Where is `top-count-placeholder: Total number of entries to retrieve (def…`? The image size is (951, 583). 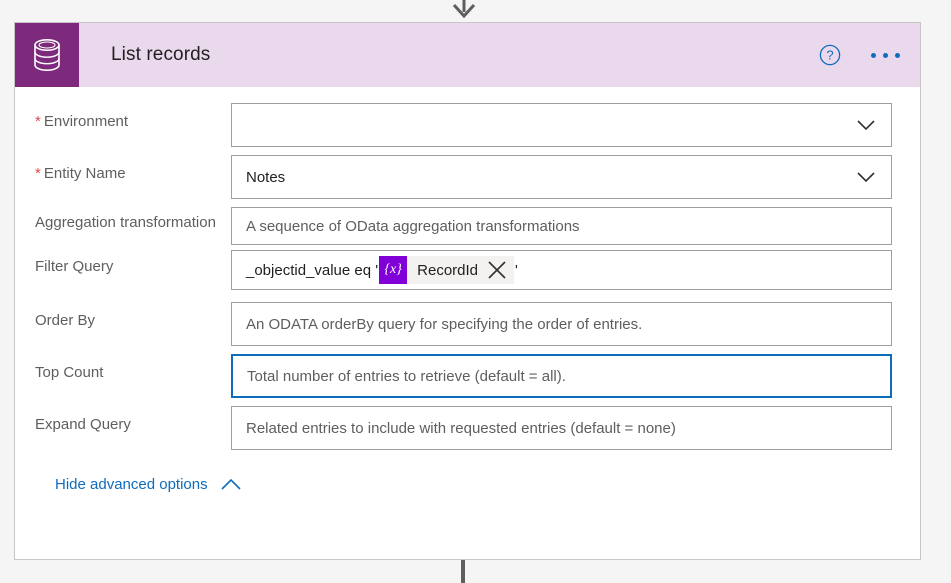
top-count-placeholder: Total number of entries to retrieve (def… is located at coordinates (406, 376).